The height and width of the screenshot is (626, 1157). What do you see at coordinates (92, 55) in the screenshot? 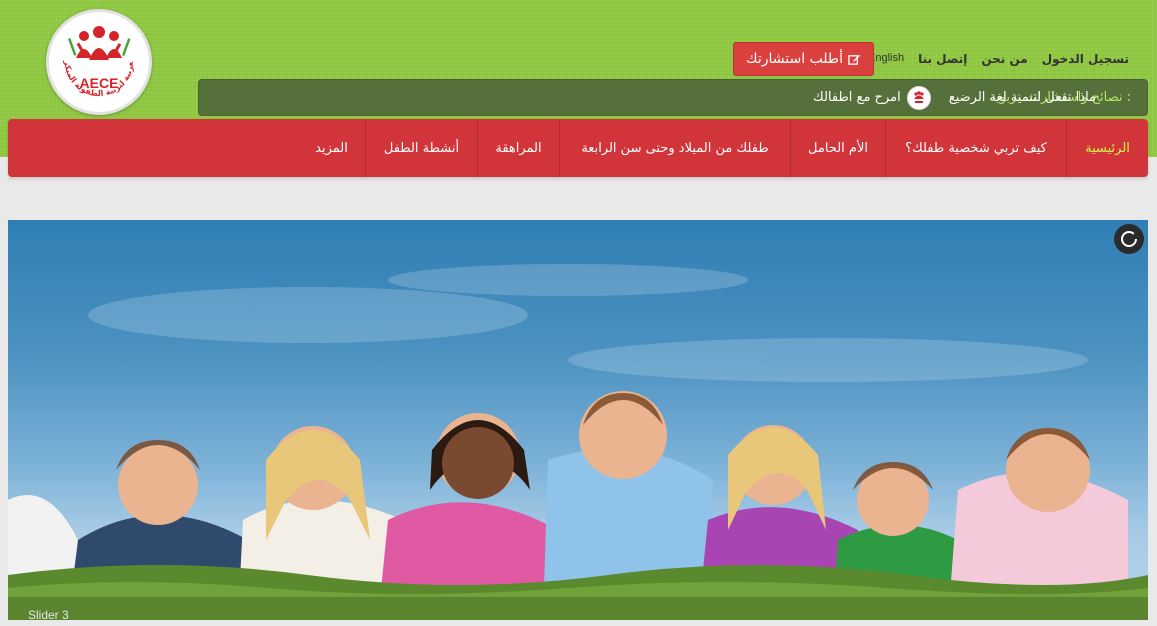
I see `logo-figures-icon: العربية لتربية الطفولة المبكرة` at bounding box center [92, 55].